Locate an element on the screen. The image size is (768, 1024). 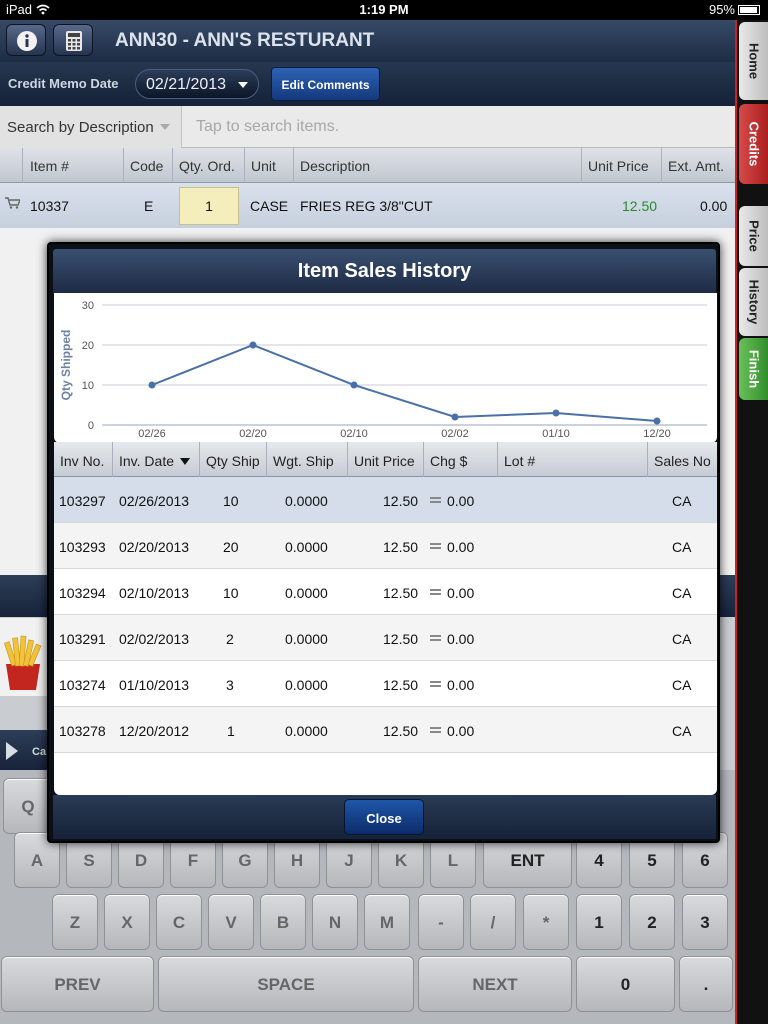
item-search-input is located at coordinates (456, 127).